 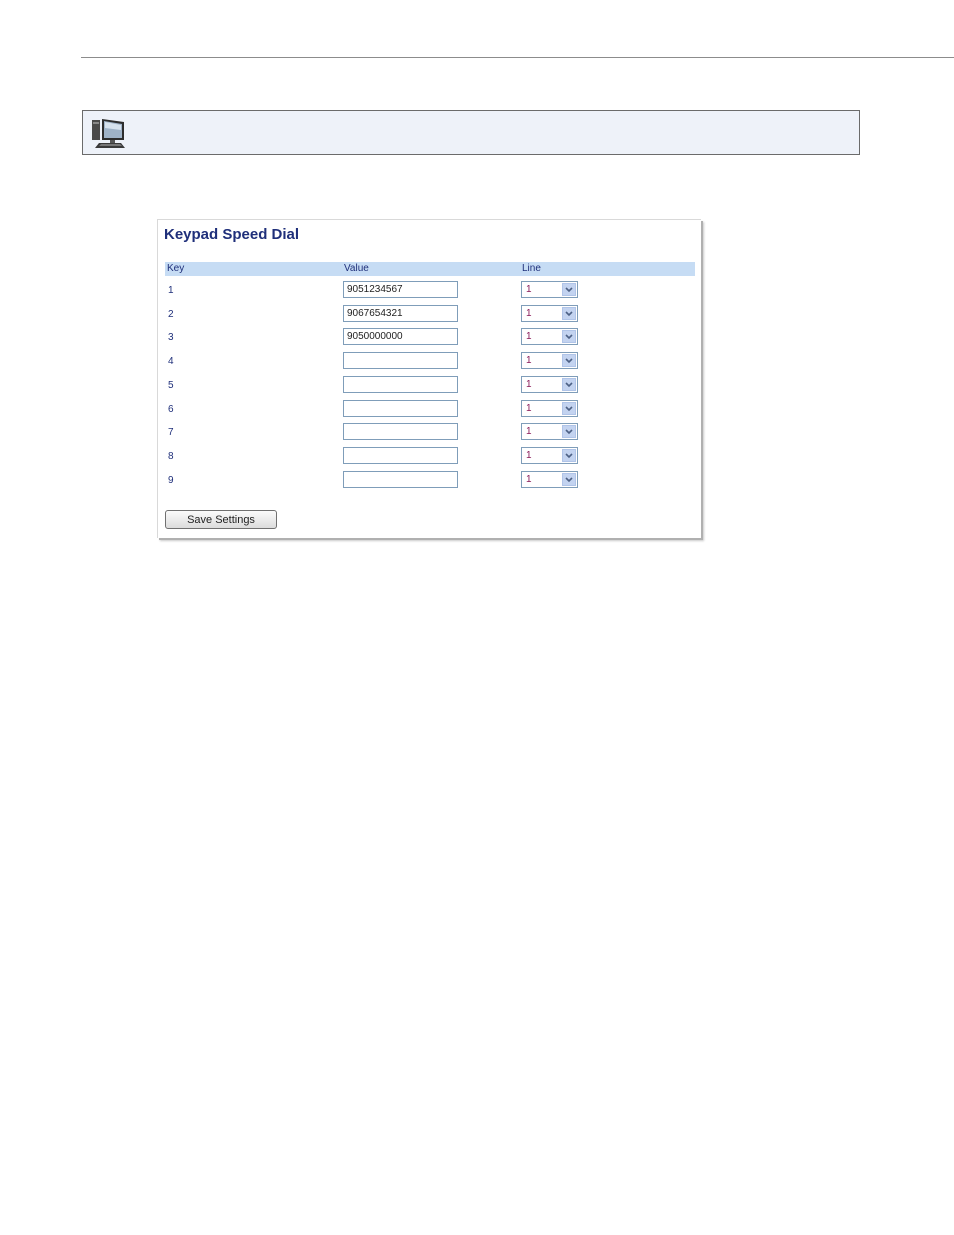 I want to click on table-row: 71, so click(x=429, y=433).